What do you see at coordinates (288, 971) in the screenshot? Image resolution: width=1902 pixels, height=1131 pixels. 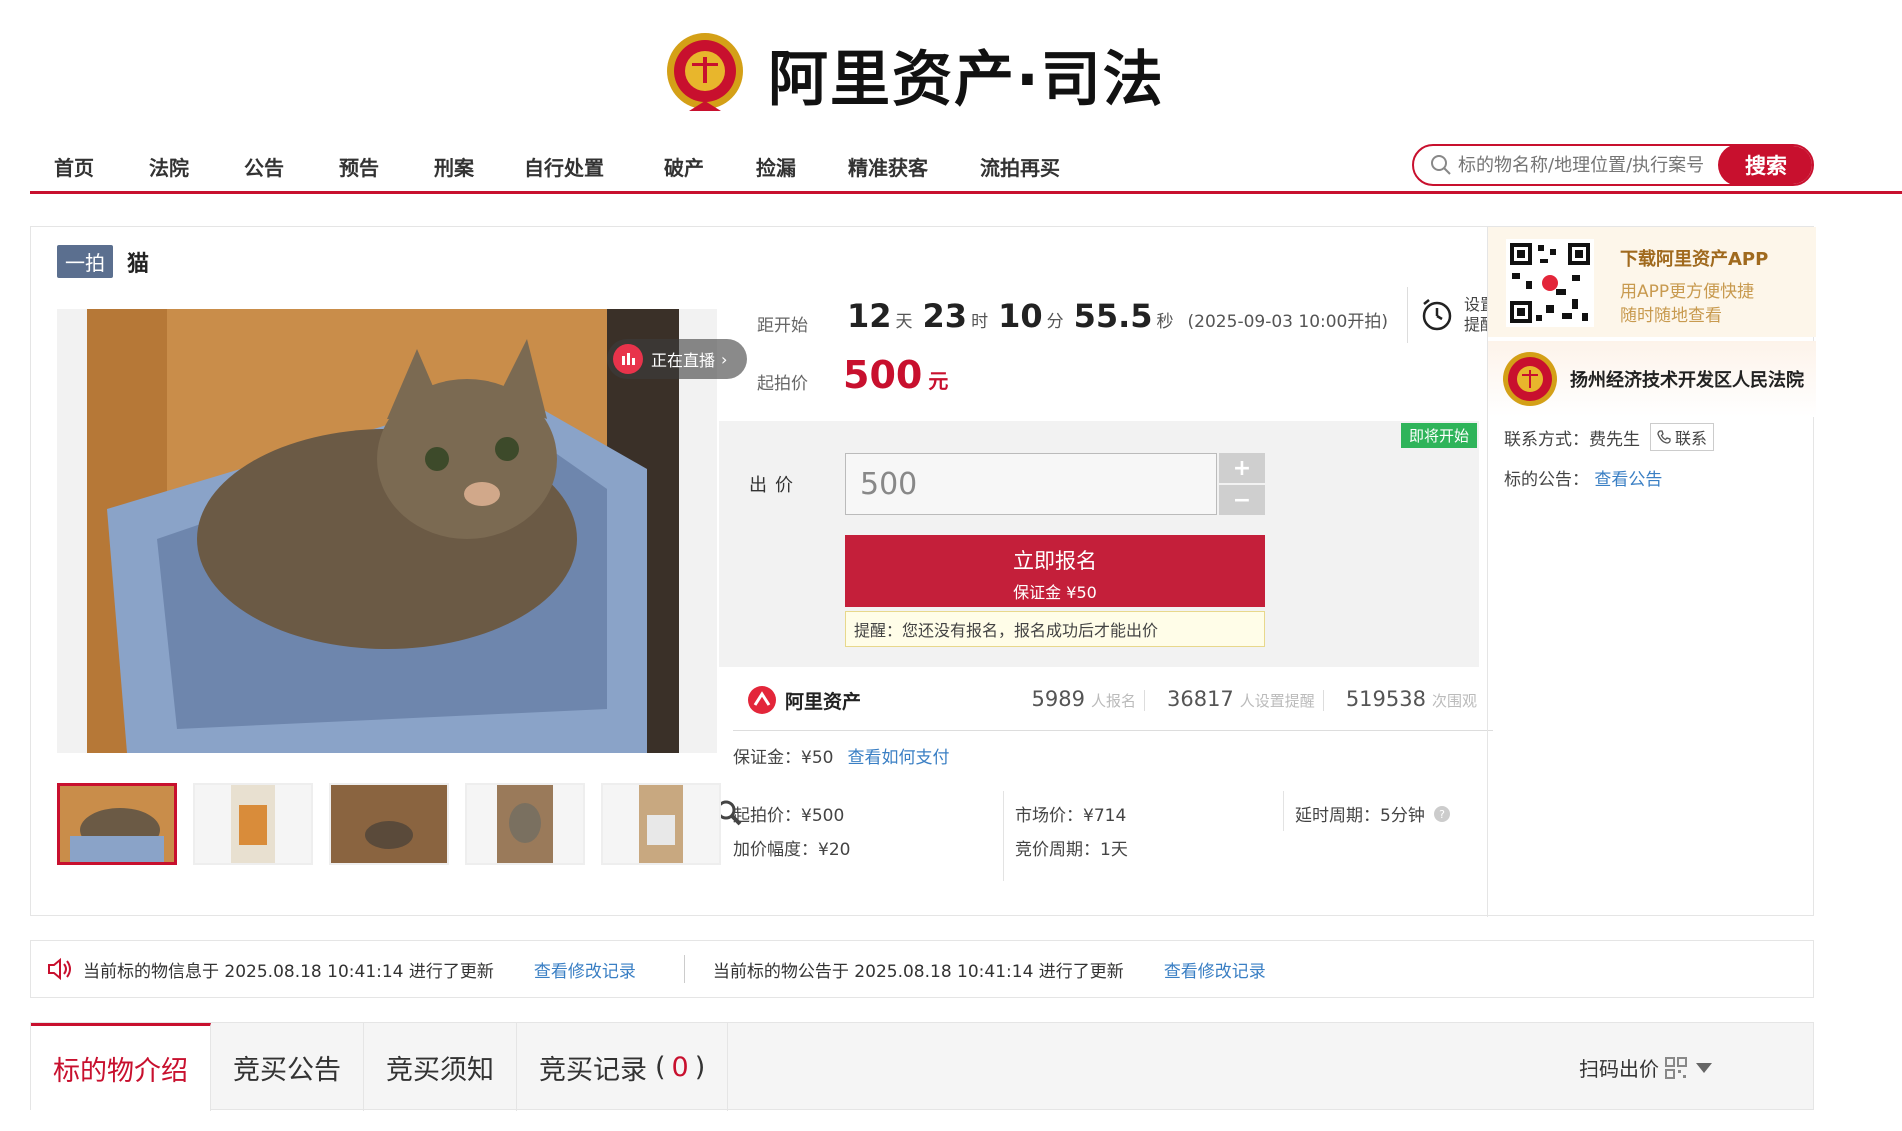 I see `info-update-text: 当前标的物信息于 2025.08.18 10:41:14 进行了更新` at bounding box center [288, 971].